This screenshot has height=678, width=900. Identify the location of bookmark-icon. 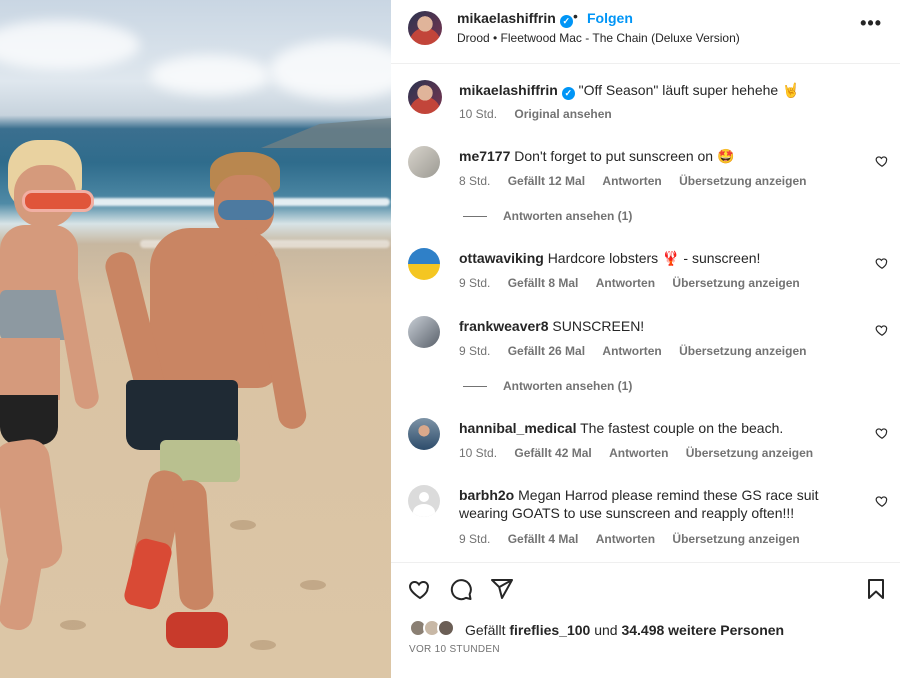
(876, 589).